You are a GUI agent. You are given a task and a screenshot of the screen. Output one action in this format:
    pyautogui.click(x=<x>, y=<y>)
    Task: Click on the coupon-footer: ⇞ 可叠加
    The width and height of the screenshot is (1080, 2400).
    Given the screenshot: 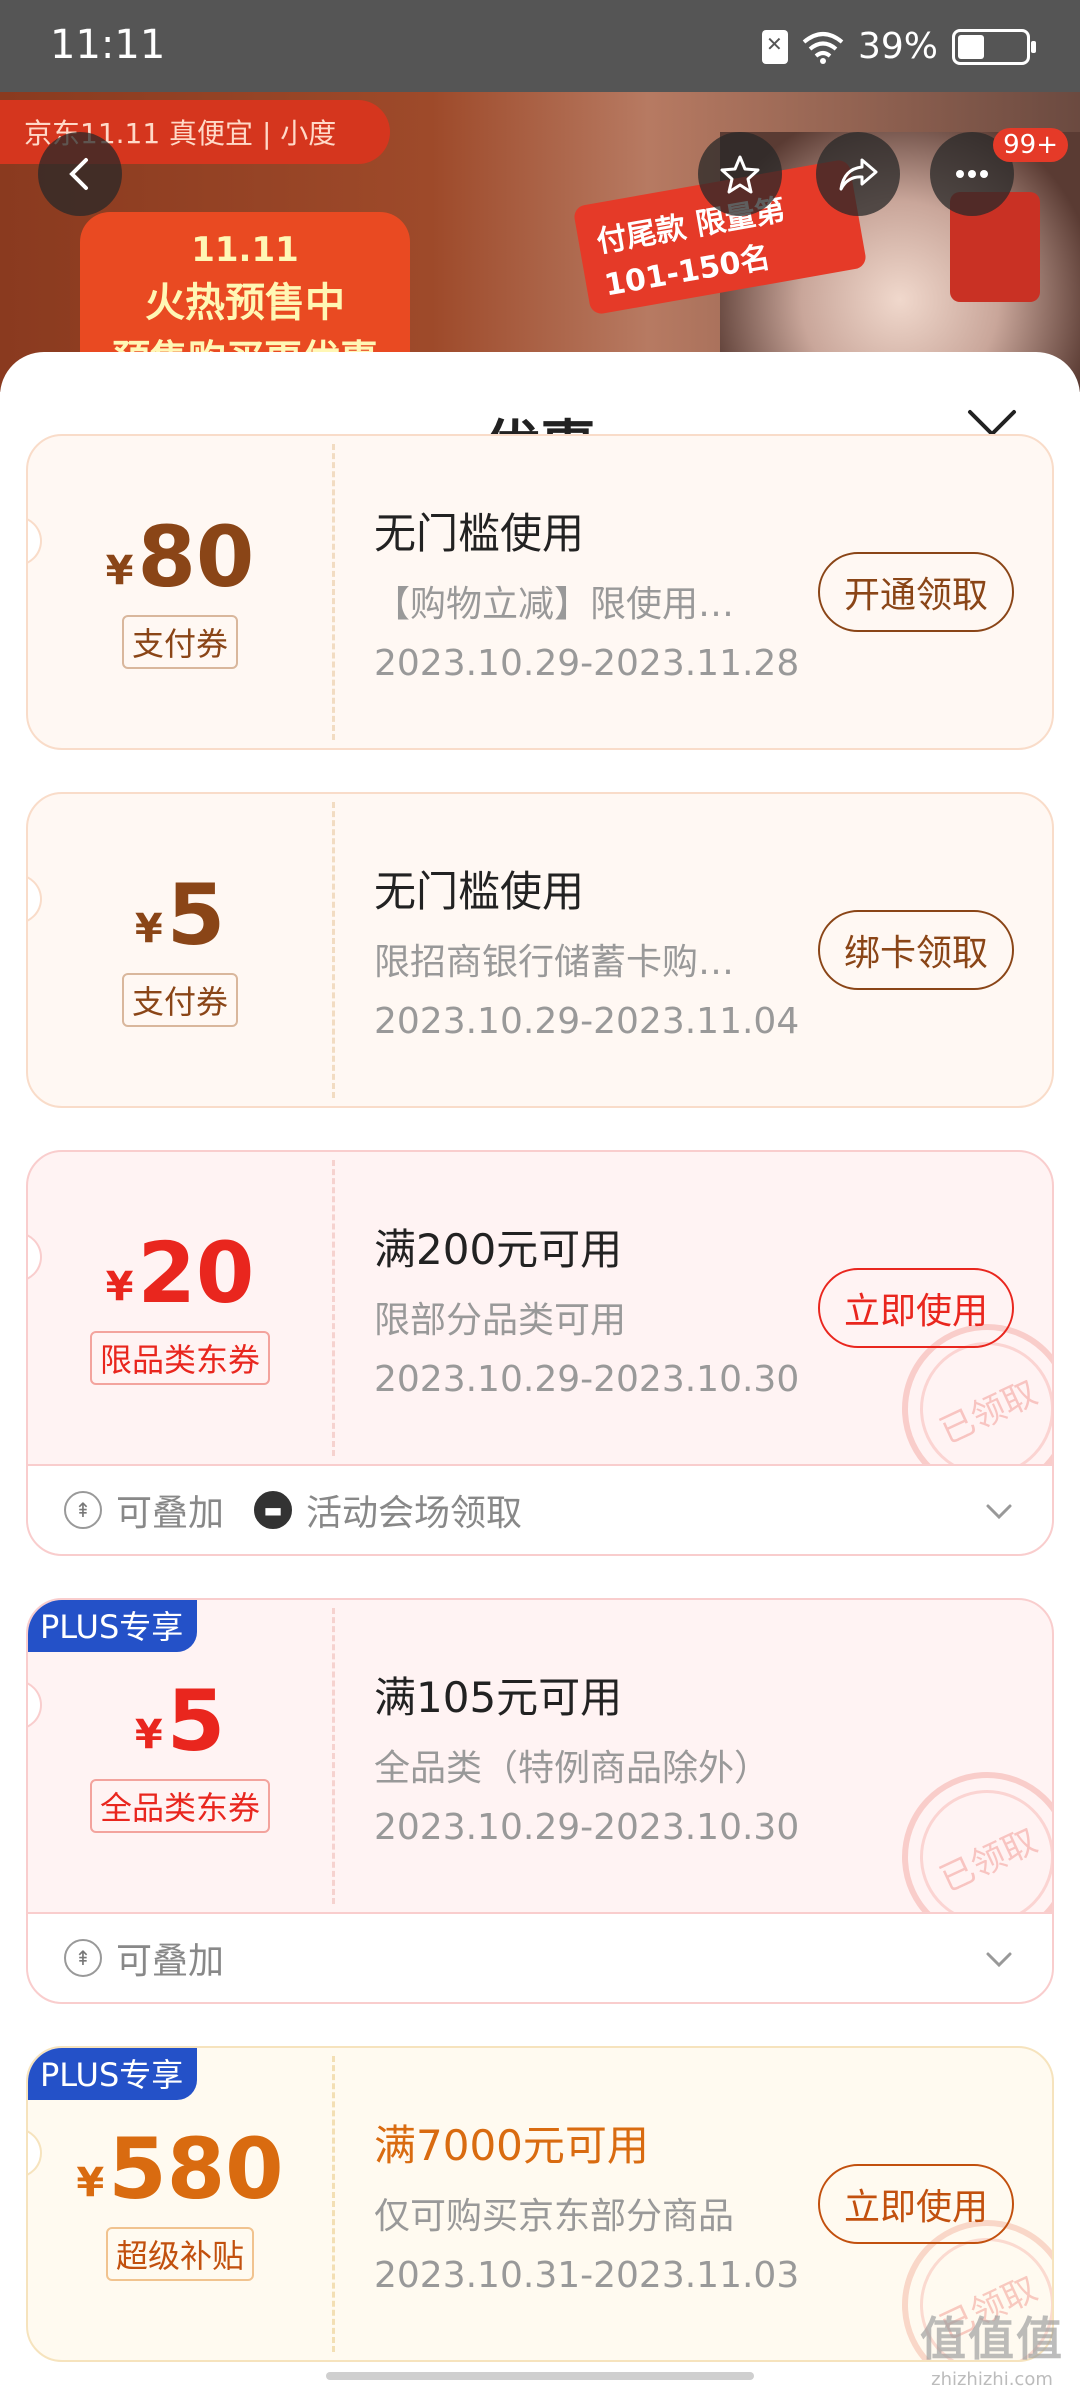 What is the action you would take?
    pyautogui.click(x=540, y=1957)
    